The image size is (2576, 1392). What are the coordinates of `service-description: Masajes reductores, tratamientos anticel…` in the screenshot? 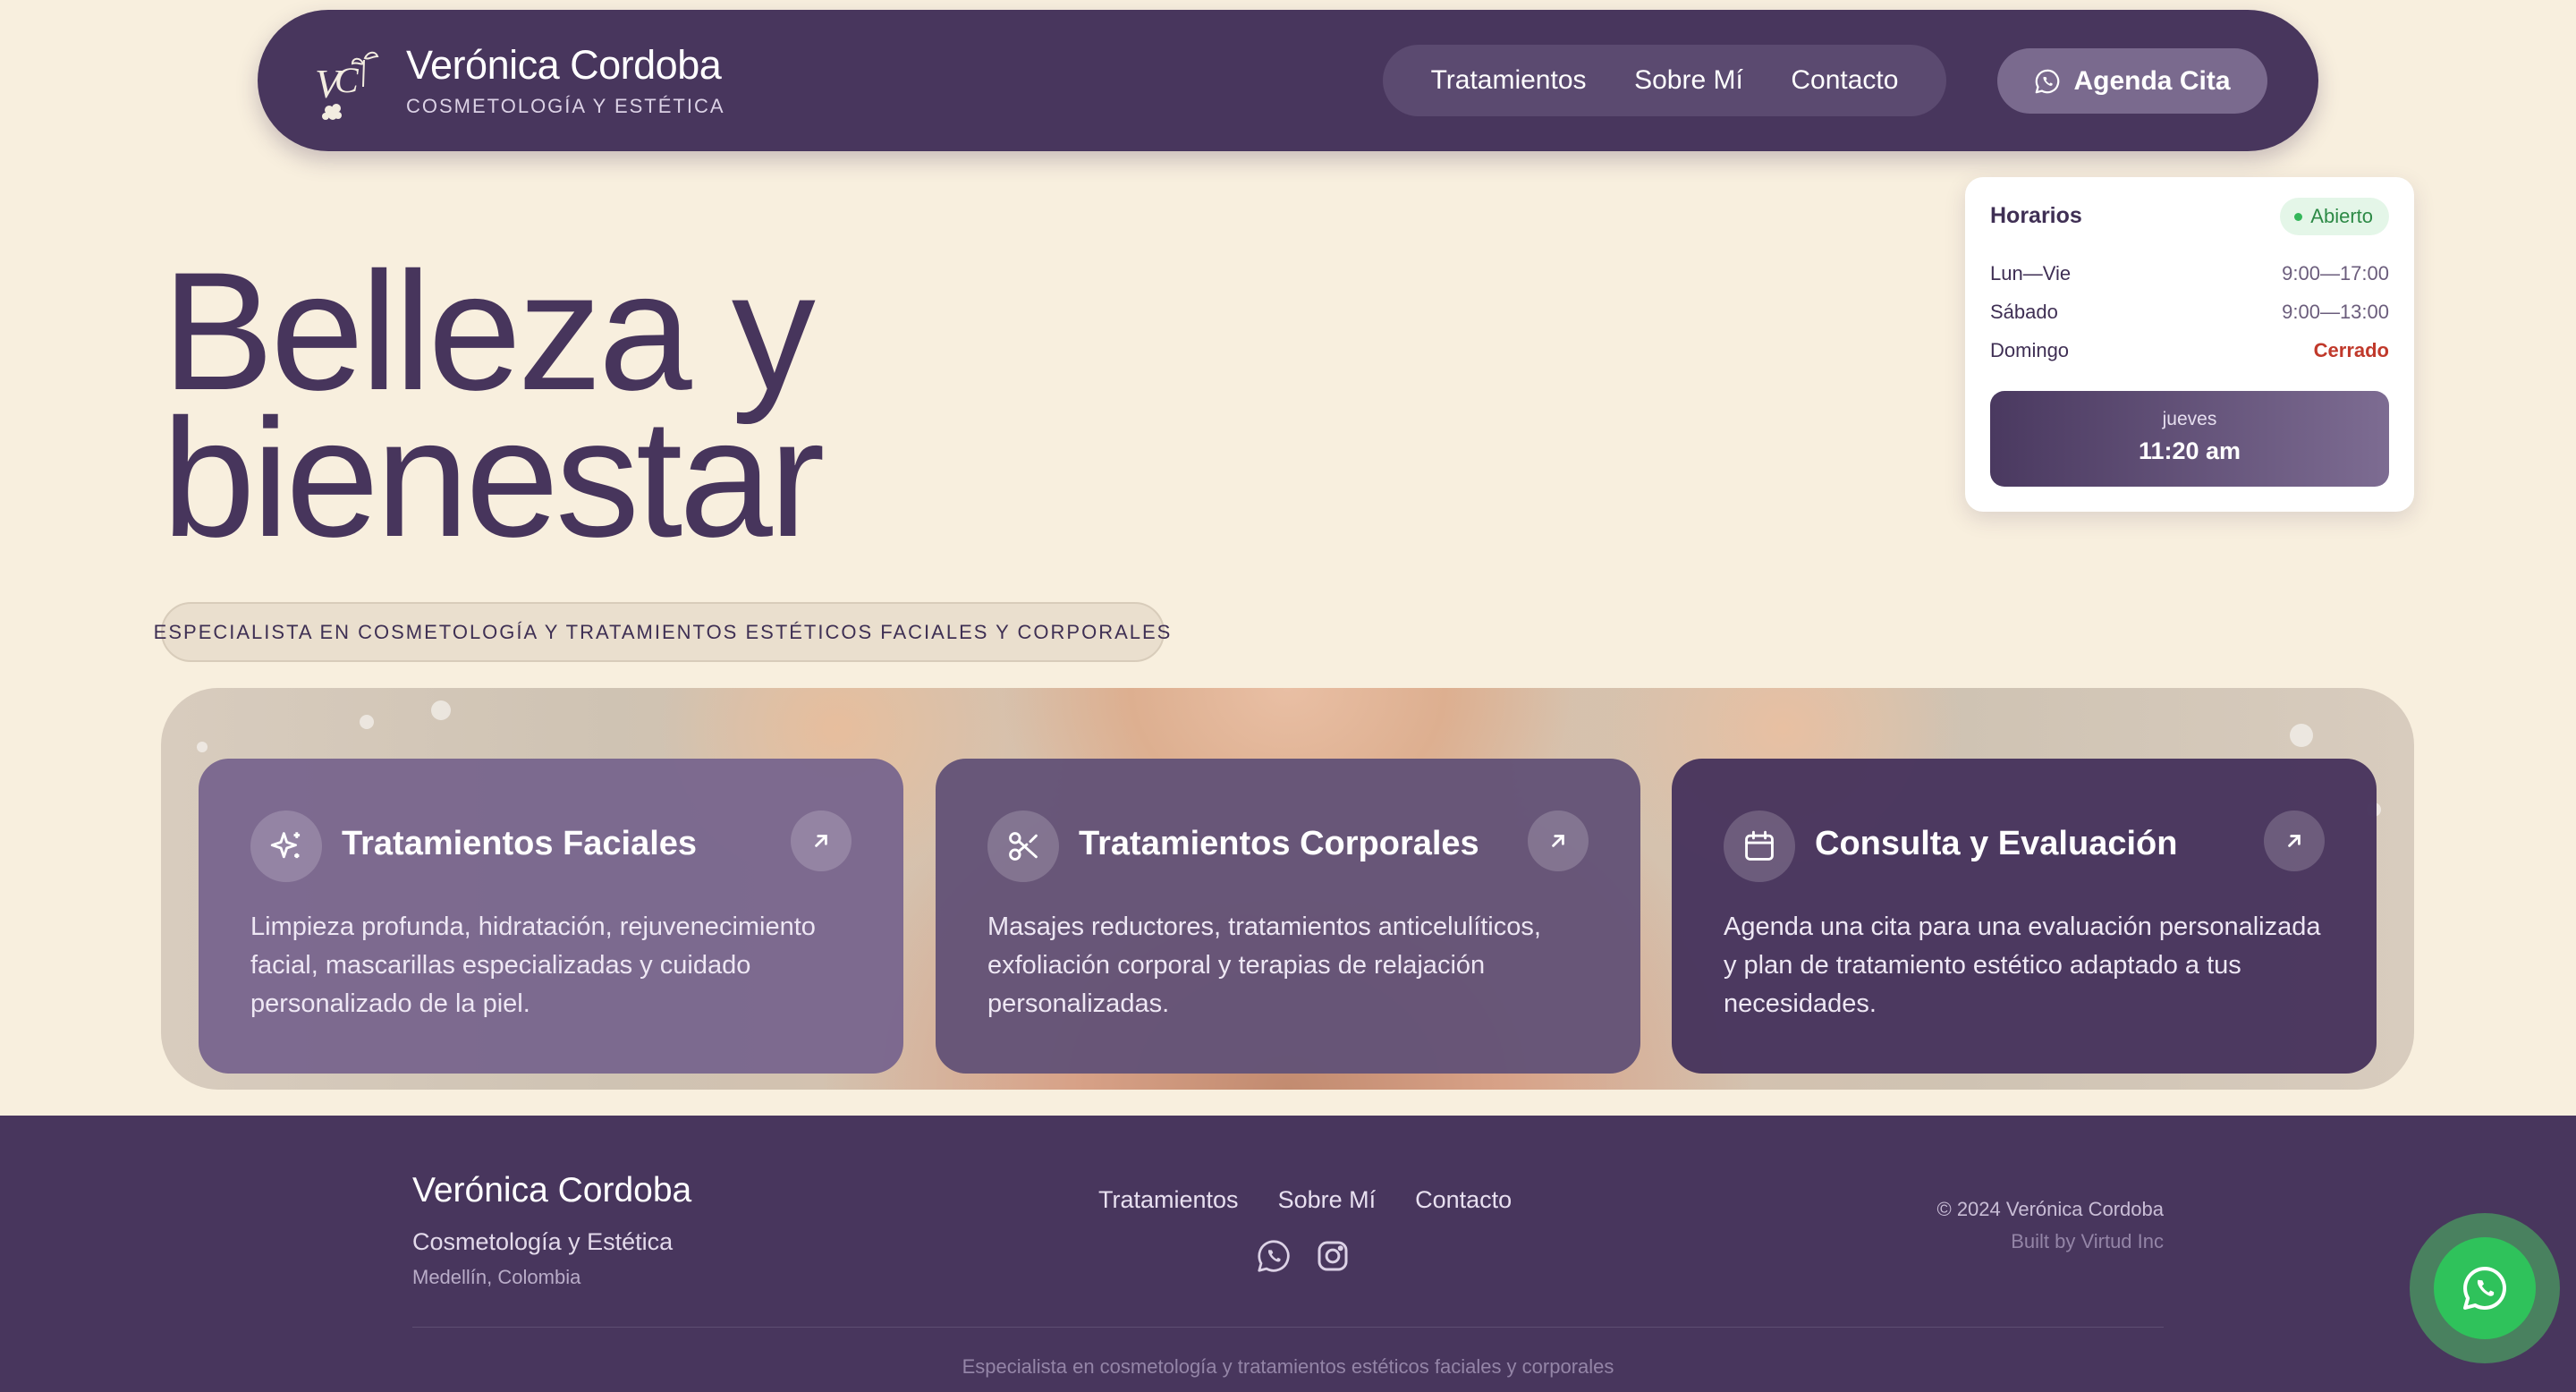 It's located at (1264, 965).